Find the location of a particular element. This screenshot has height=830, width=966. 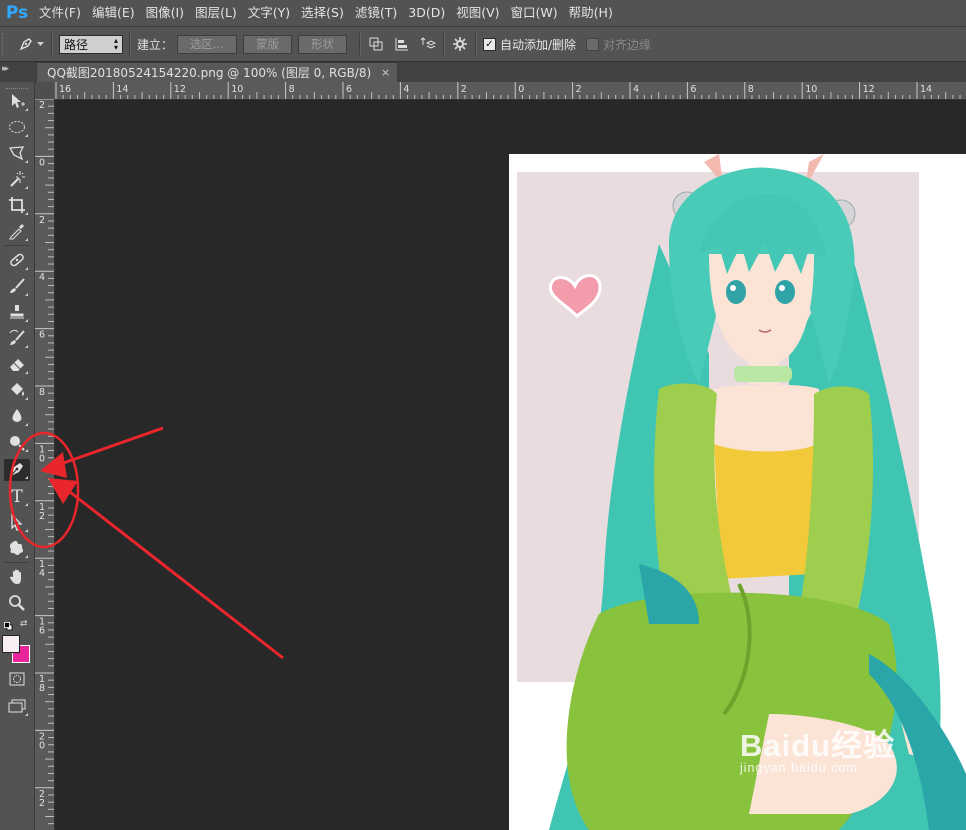

menu-window: 窗口(W) is located at coordinates (534, 13).